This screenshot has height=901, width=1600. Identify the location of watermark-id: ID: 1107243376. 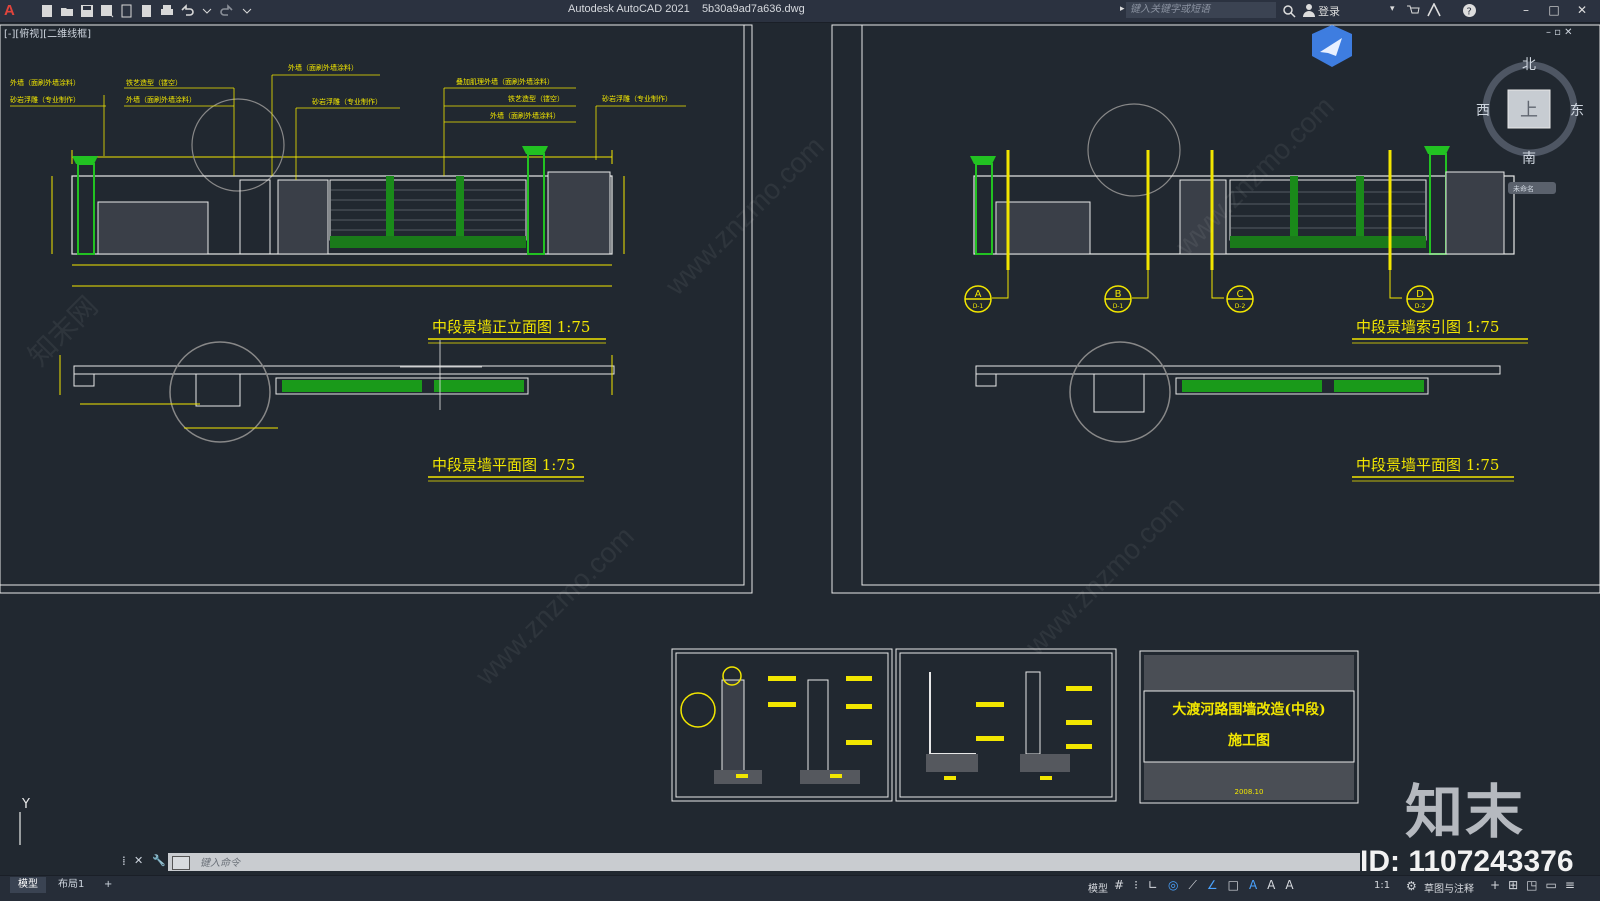
(1467, 861).